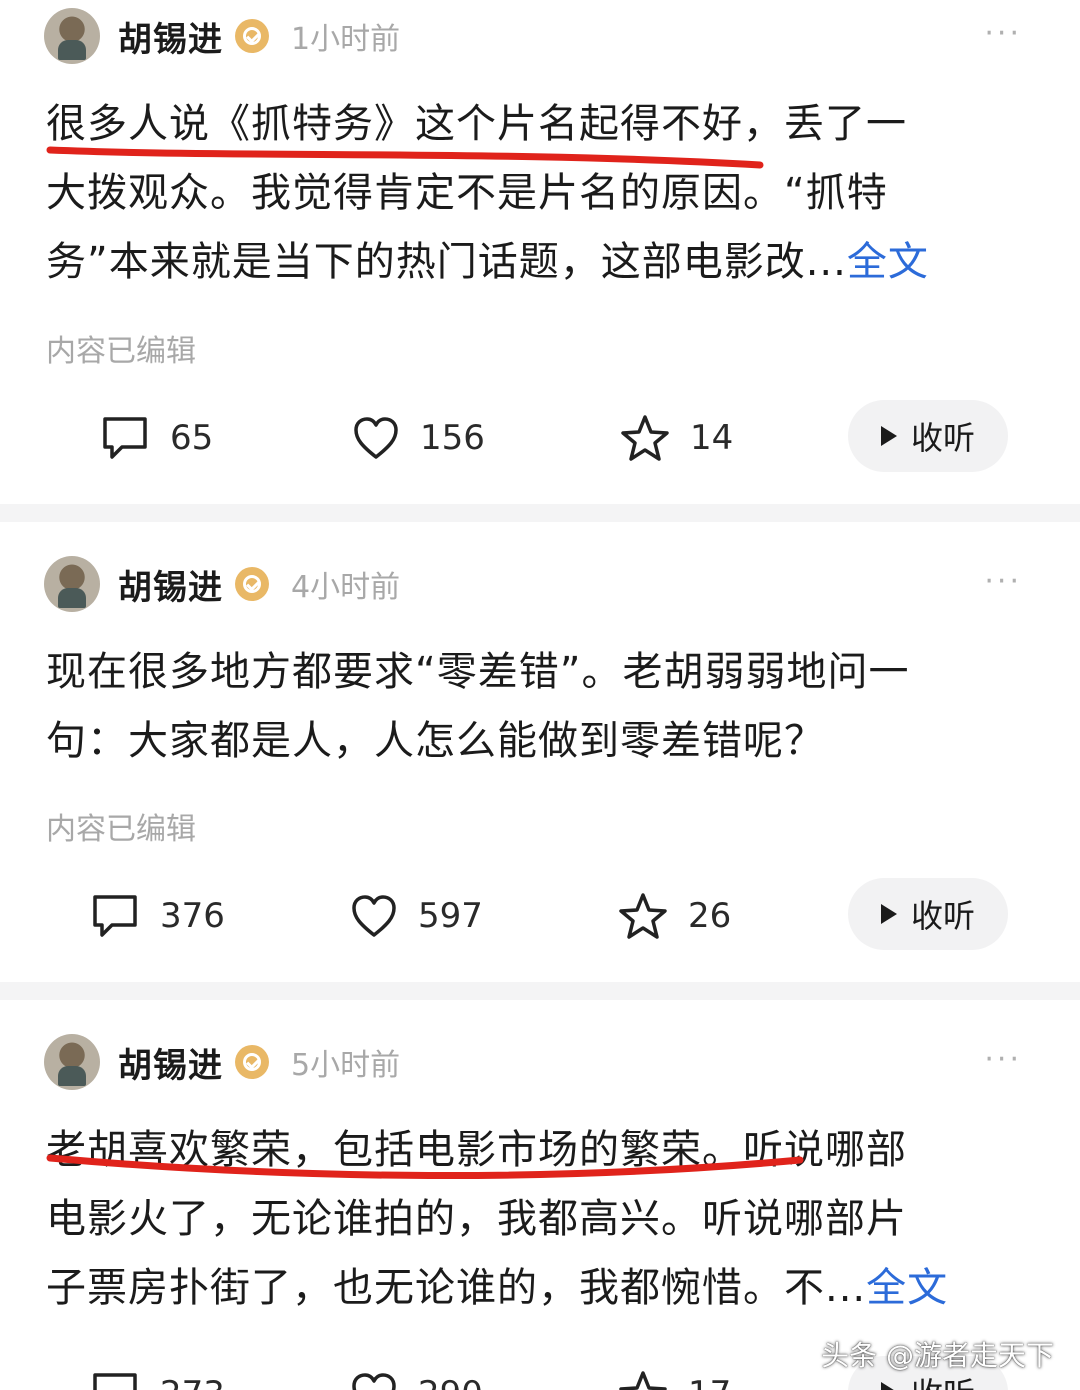 The width and height of the screenshot is (1080, 1390). Describe the element at coordinates (709, 1382) in the screenshot. I see `favorite-count: 17` at that location.